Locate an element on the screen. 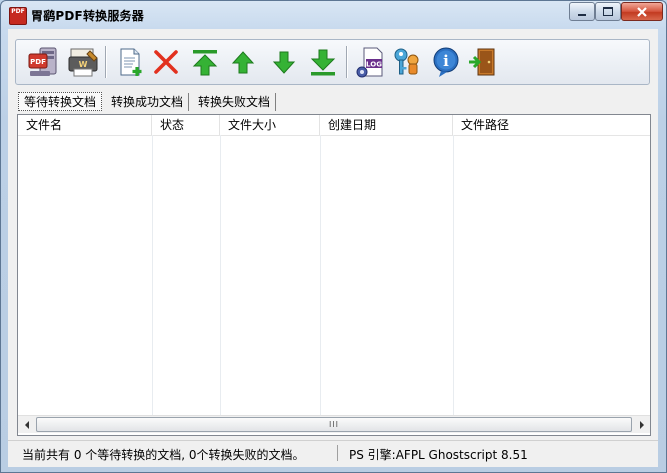  scroll-right-button is located at coordinates (641, 424).